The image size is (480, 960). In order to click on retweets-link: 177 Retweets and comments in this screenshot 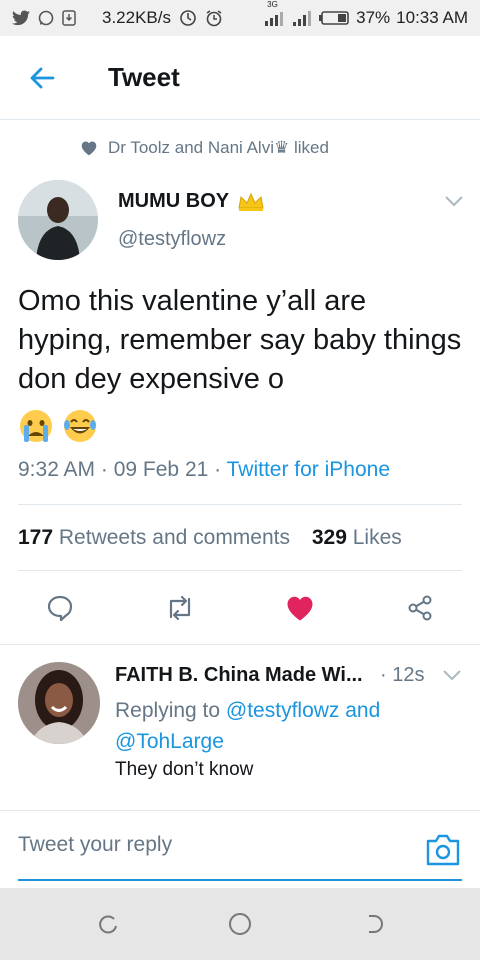, I will do `click(154, 537)`.